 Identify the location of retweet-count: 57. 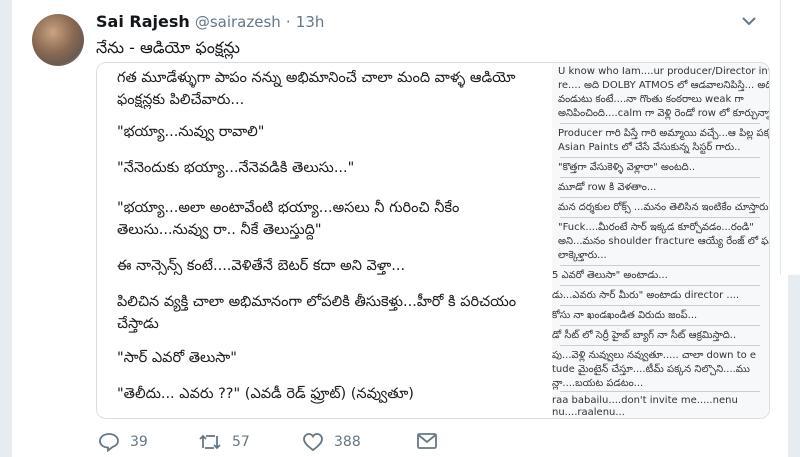
(241, 442).